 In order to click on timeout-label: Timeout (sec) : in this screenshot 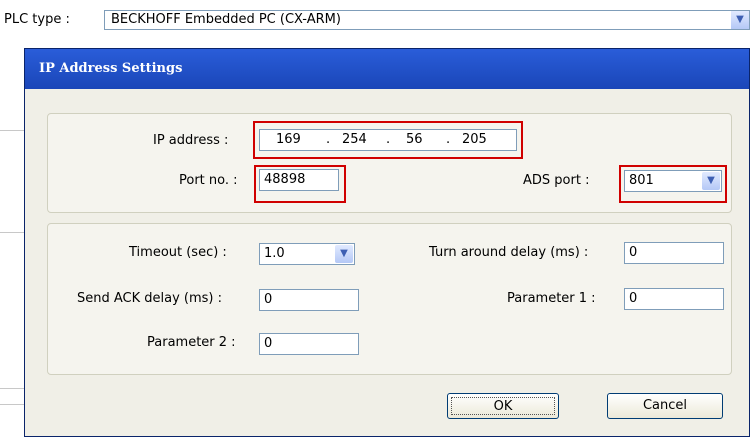, I will do `click(178, 252)`.